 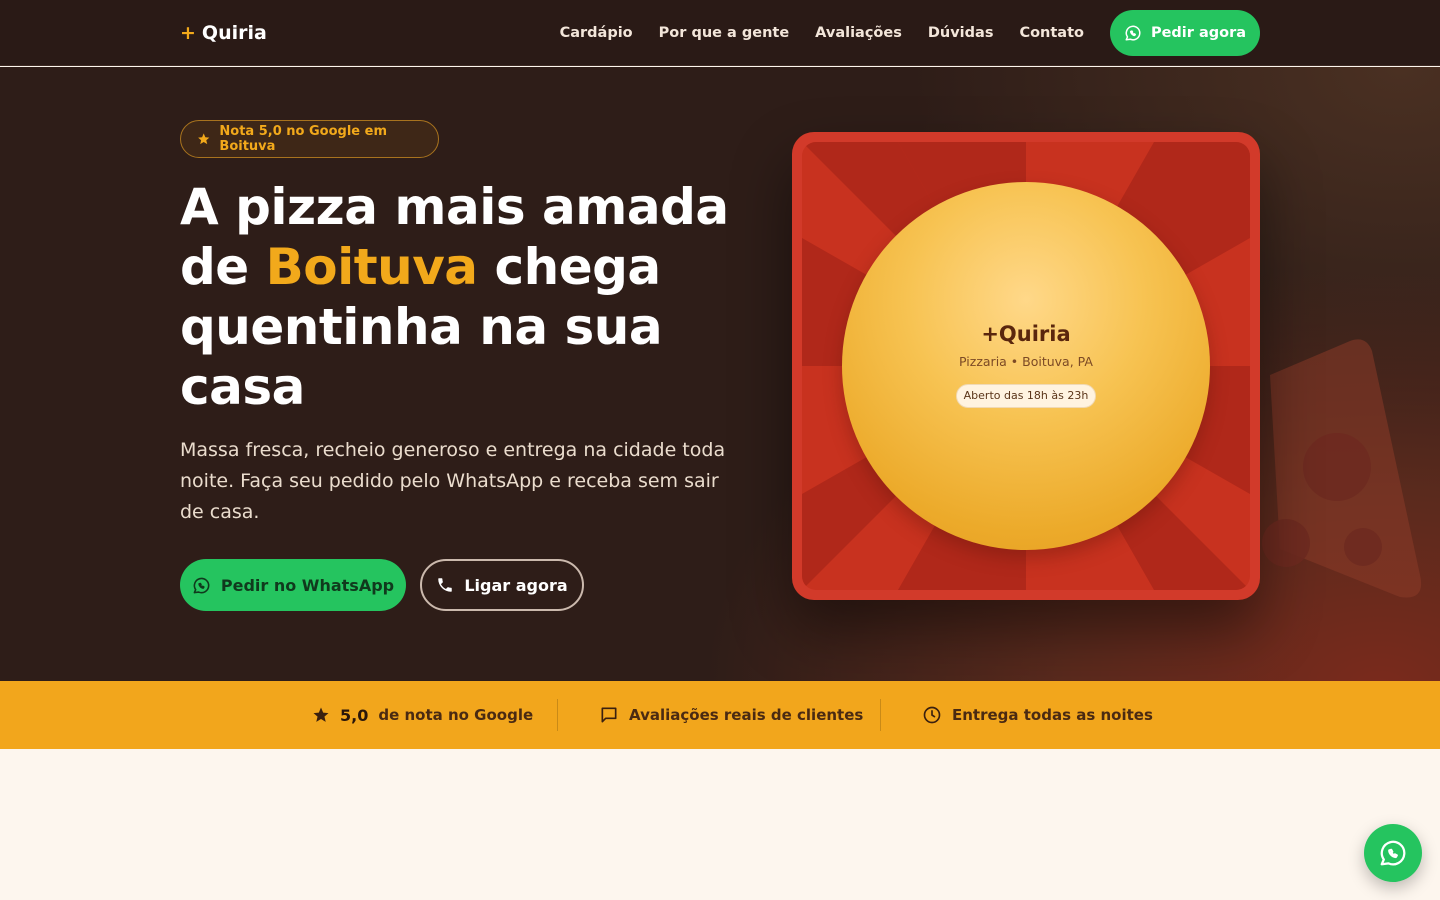 I want to click on whatsapp-order-label: Pedir no WhatsApp, so click(x=307, y=585).